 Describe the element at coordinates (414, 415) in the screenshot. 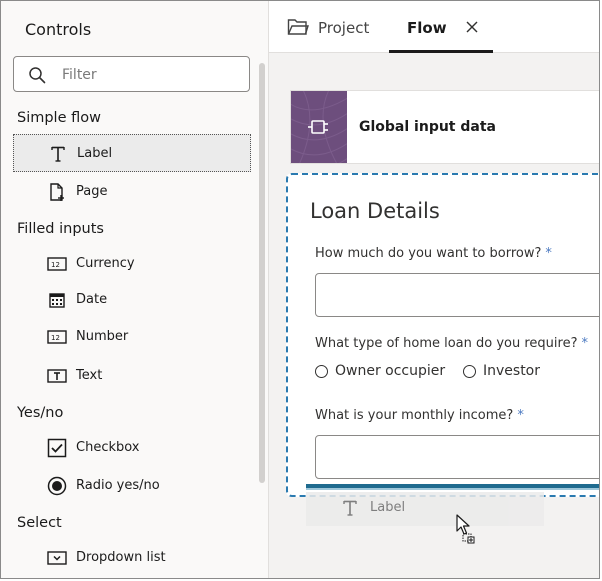

I see `question-text: What is your monthly income?` at that location.